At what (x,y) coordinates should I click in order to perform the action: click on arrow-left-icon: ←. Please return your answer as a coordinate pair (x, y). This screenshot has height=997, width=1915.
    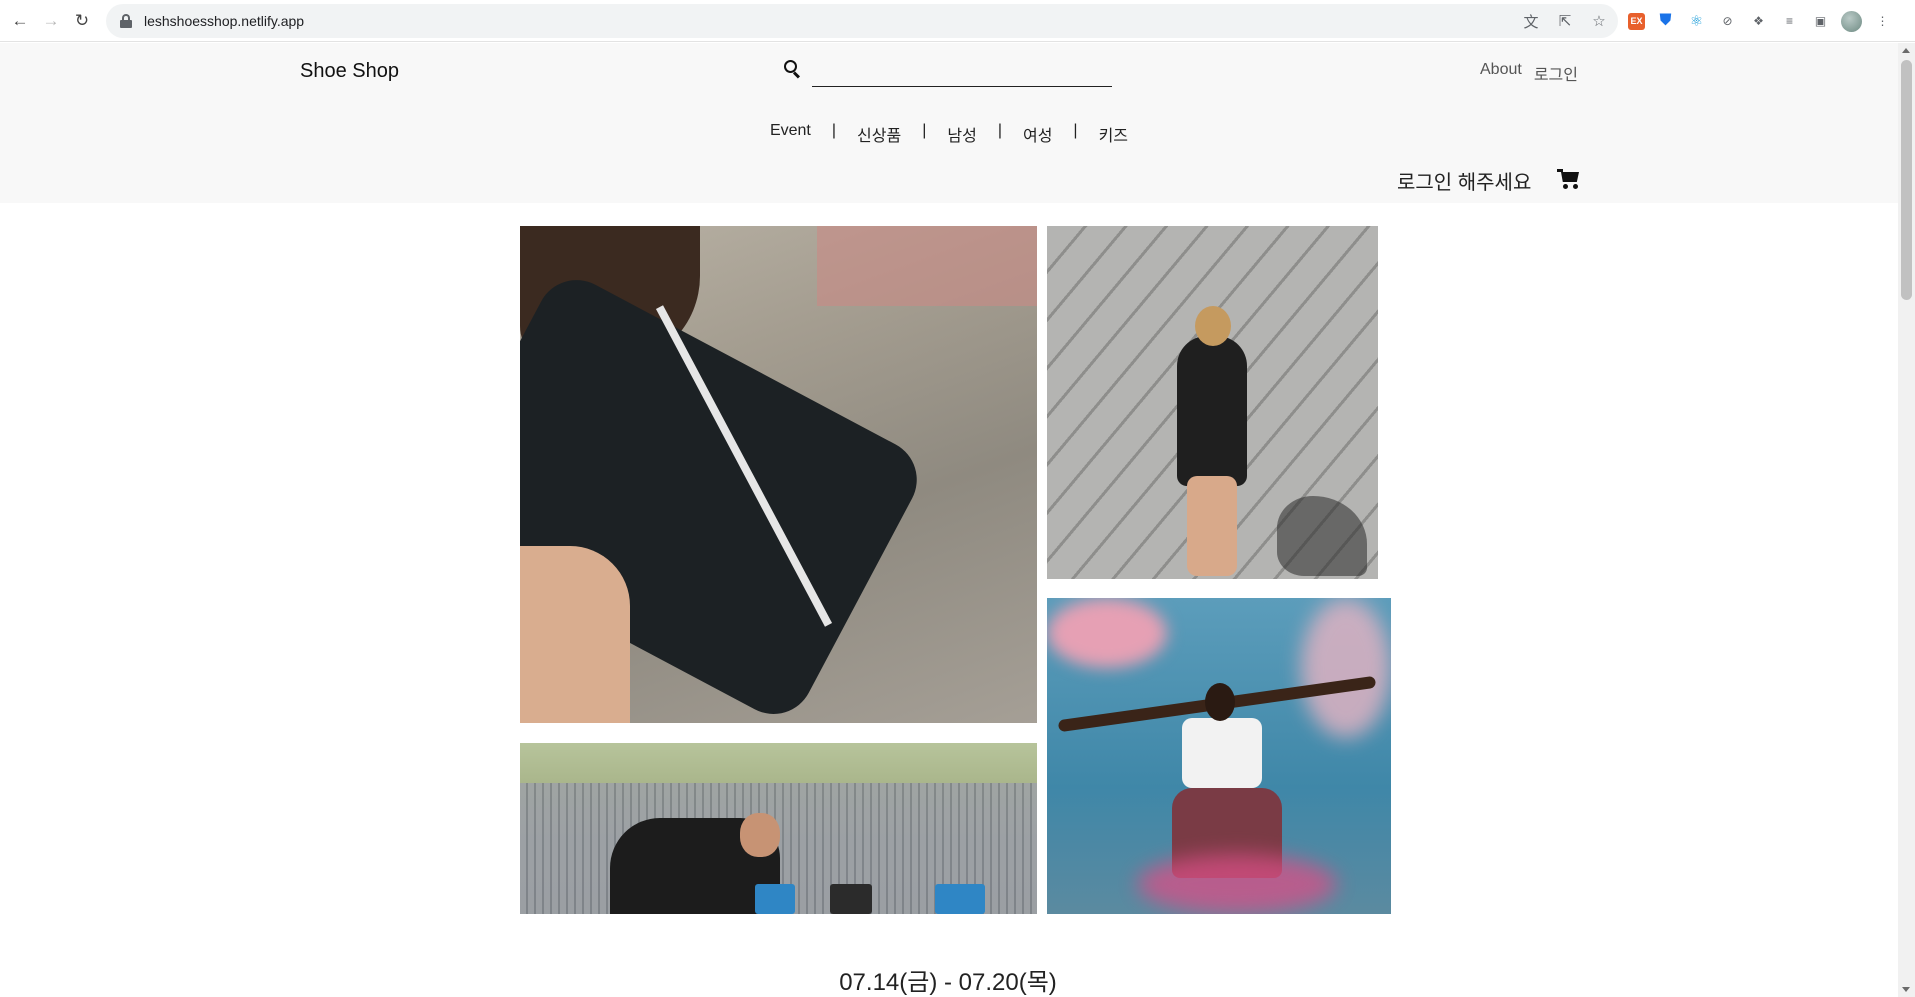
    Looking at the image, I should click on (20, 20).